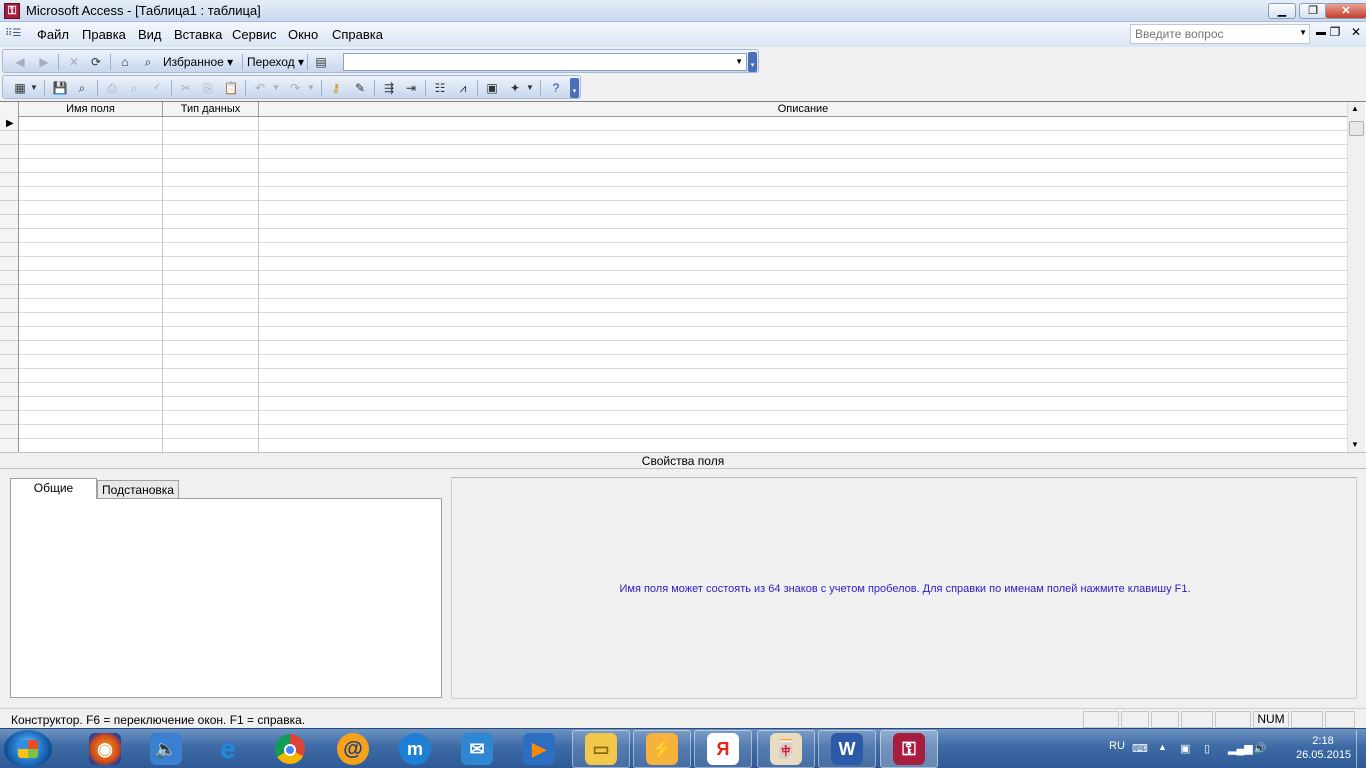 Image resolution: width=1366 pixels, height=768 pixels. I want to click on print-icon: ⎙, so click(112, 88).